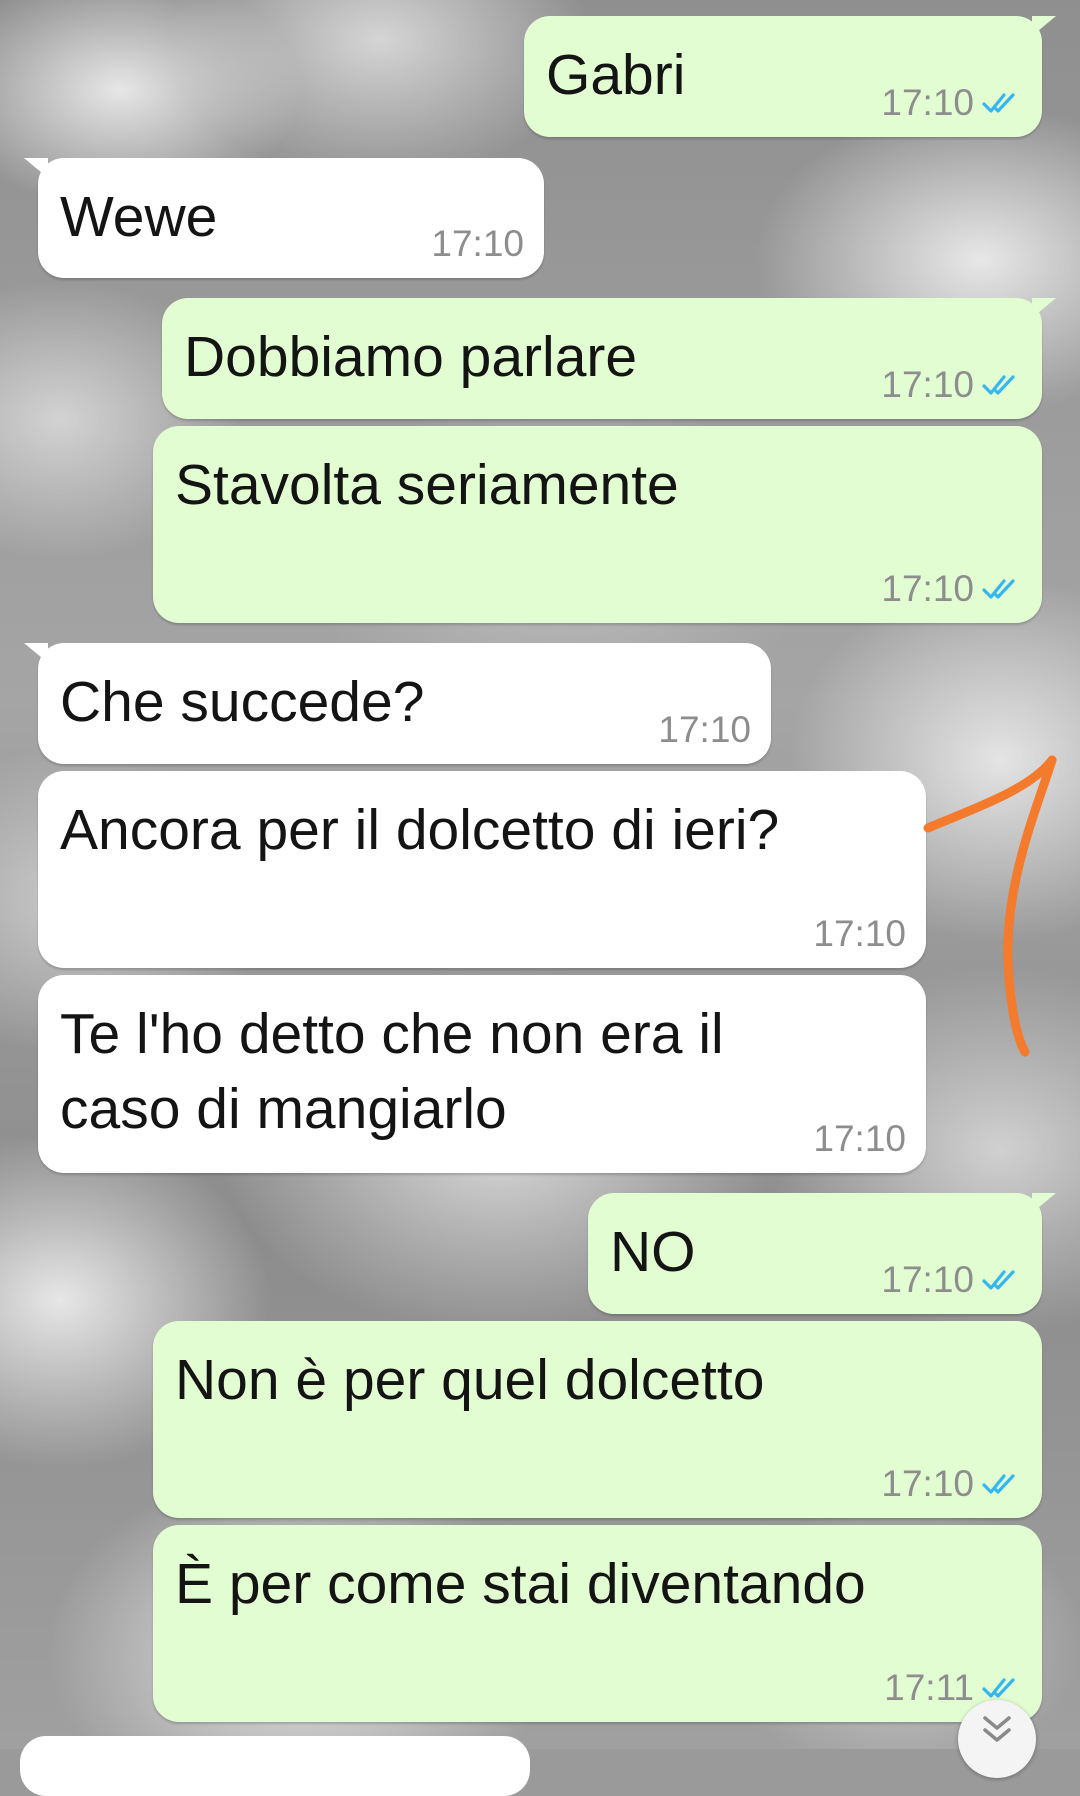  I want to click on annotation-arrow-icon, so click(990, 906).